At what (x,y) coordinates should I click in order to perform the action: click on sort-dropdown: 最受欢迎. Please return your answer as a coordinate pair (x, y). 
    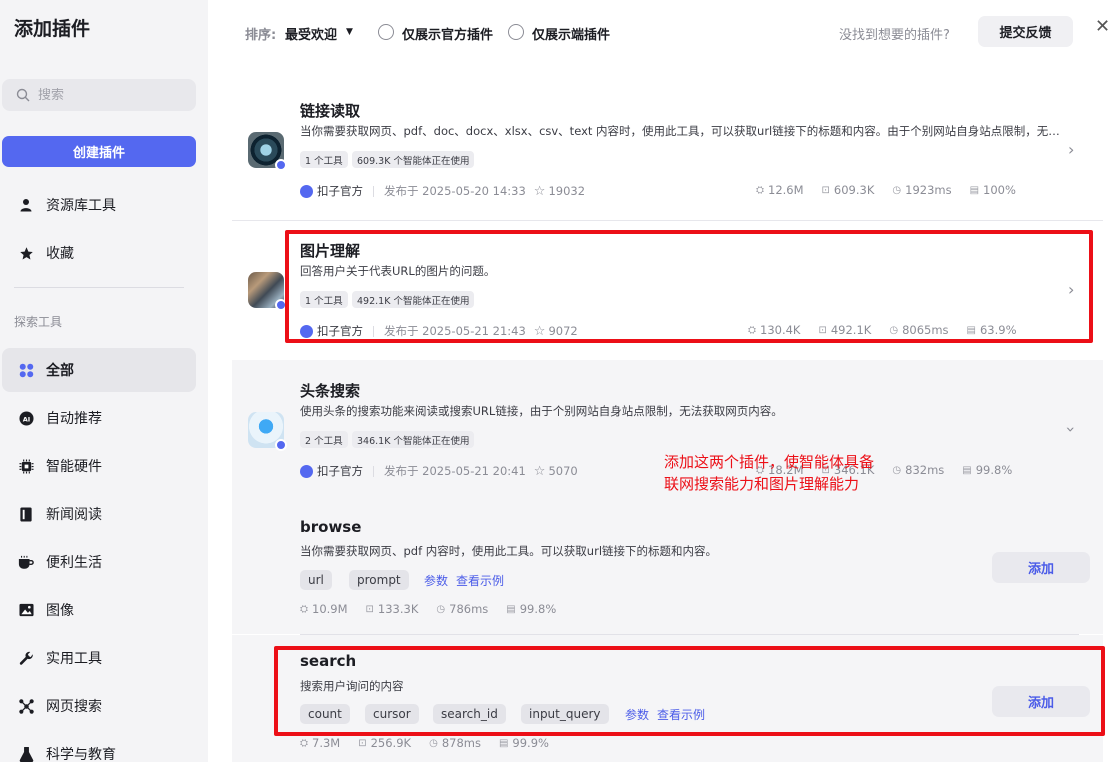
    Looking at the image, I should click on (311, 33).